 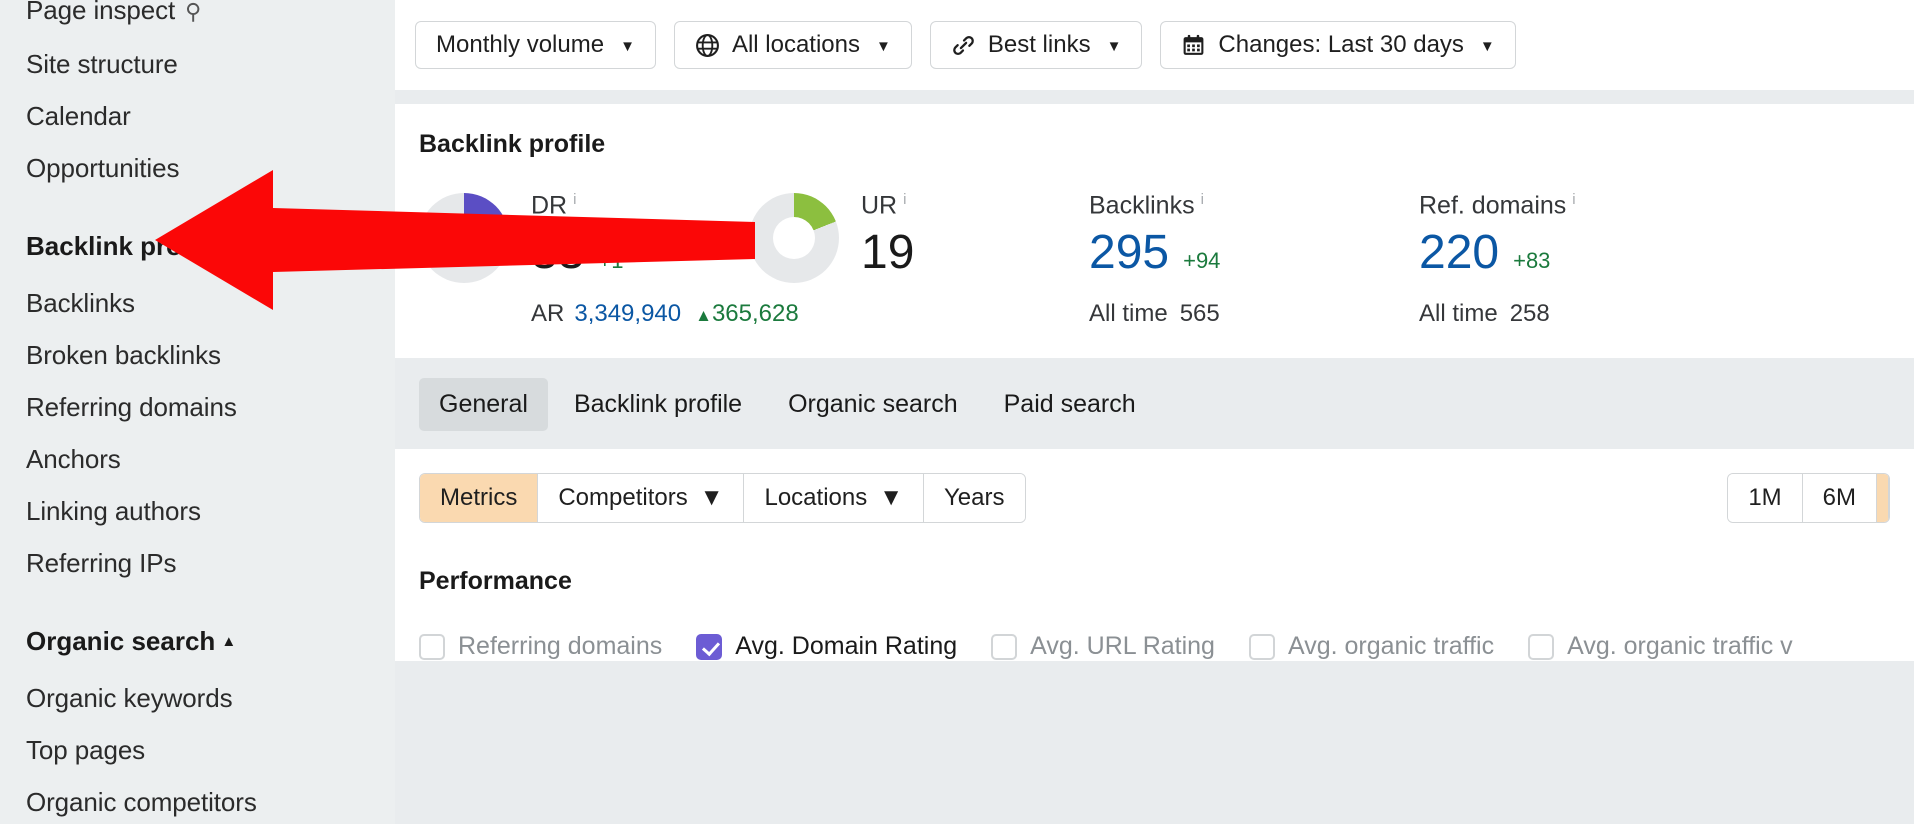 What do you see at coordinates (879, 205) in the screenshot?
I see `metric-name: UR` at bounding box center [879, 205].